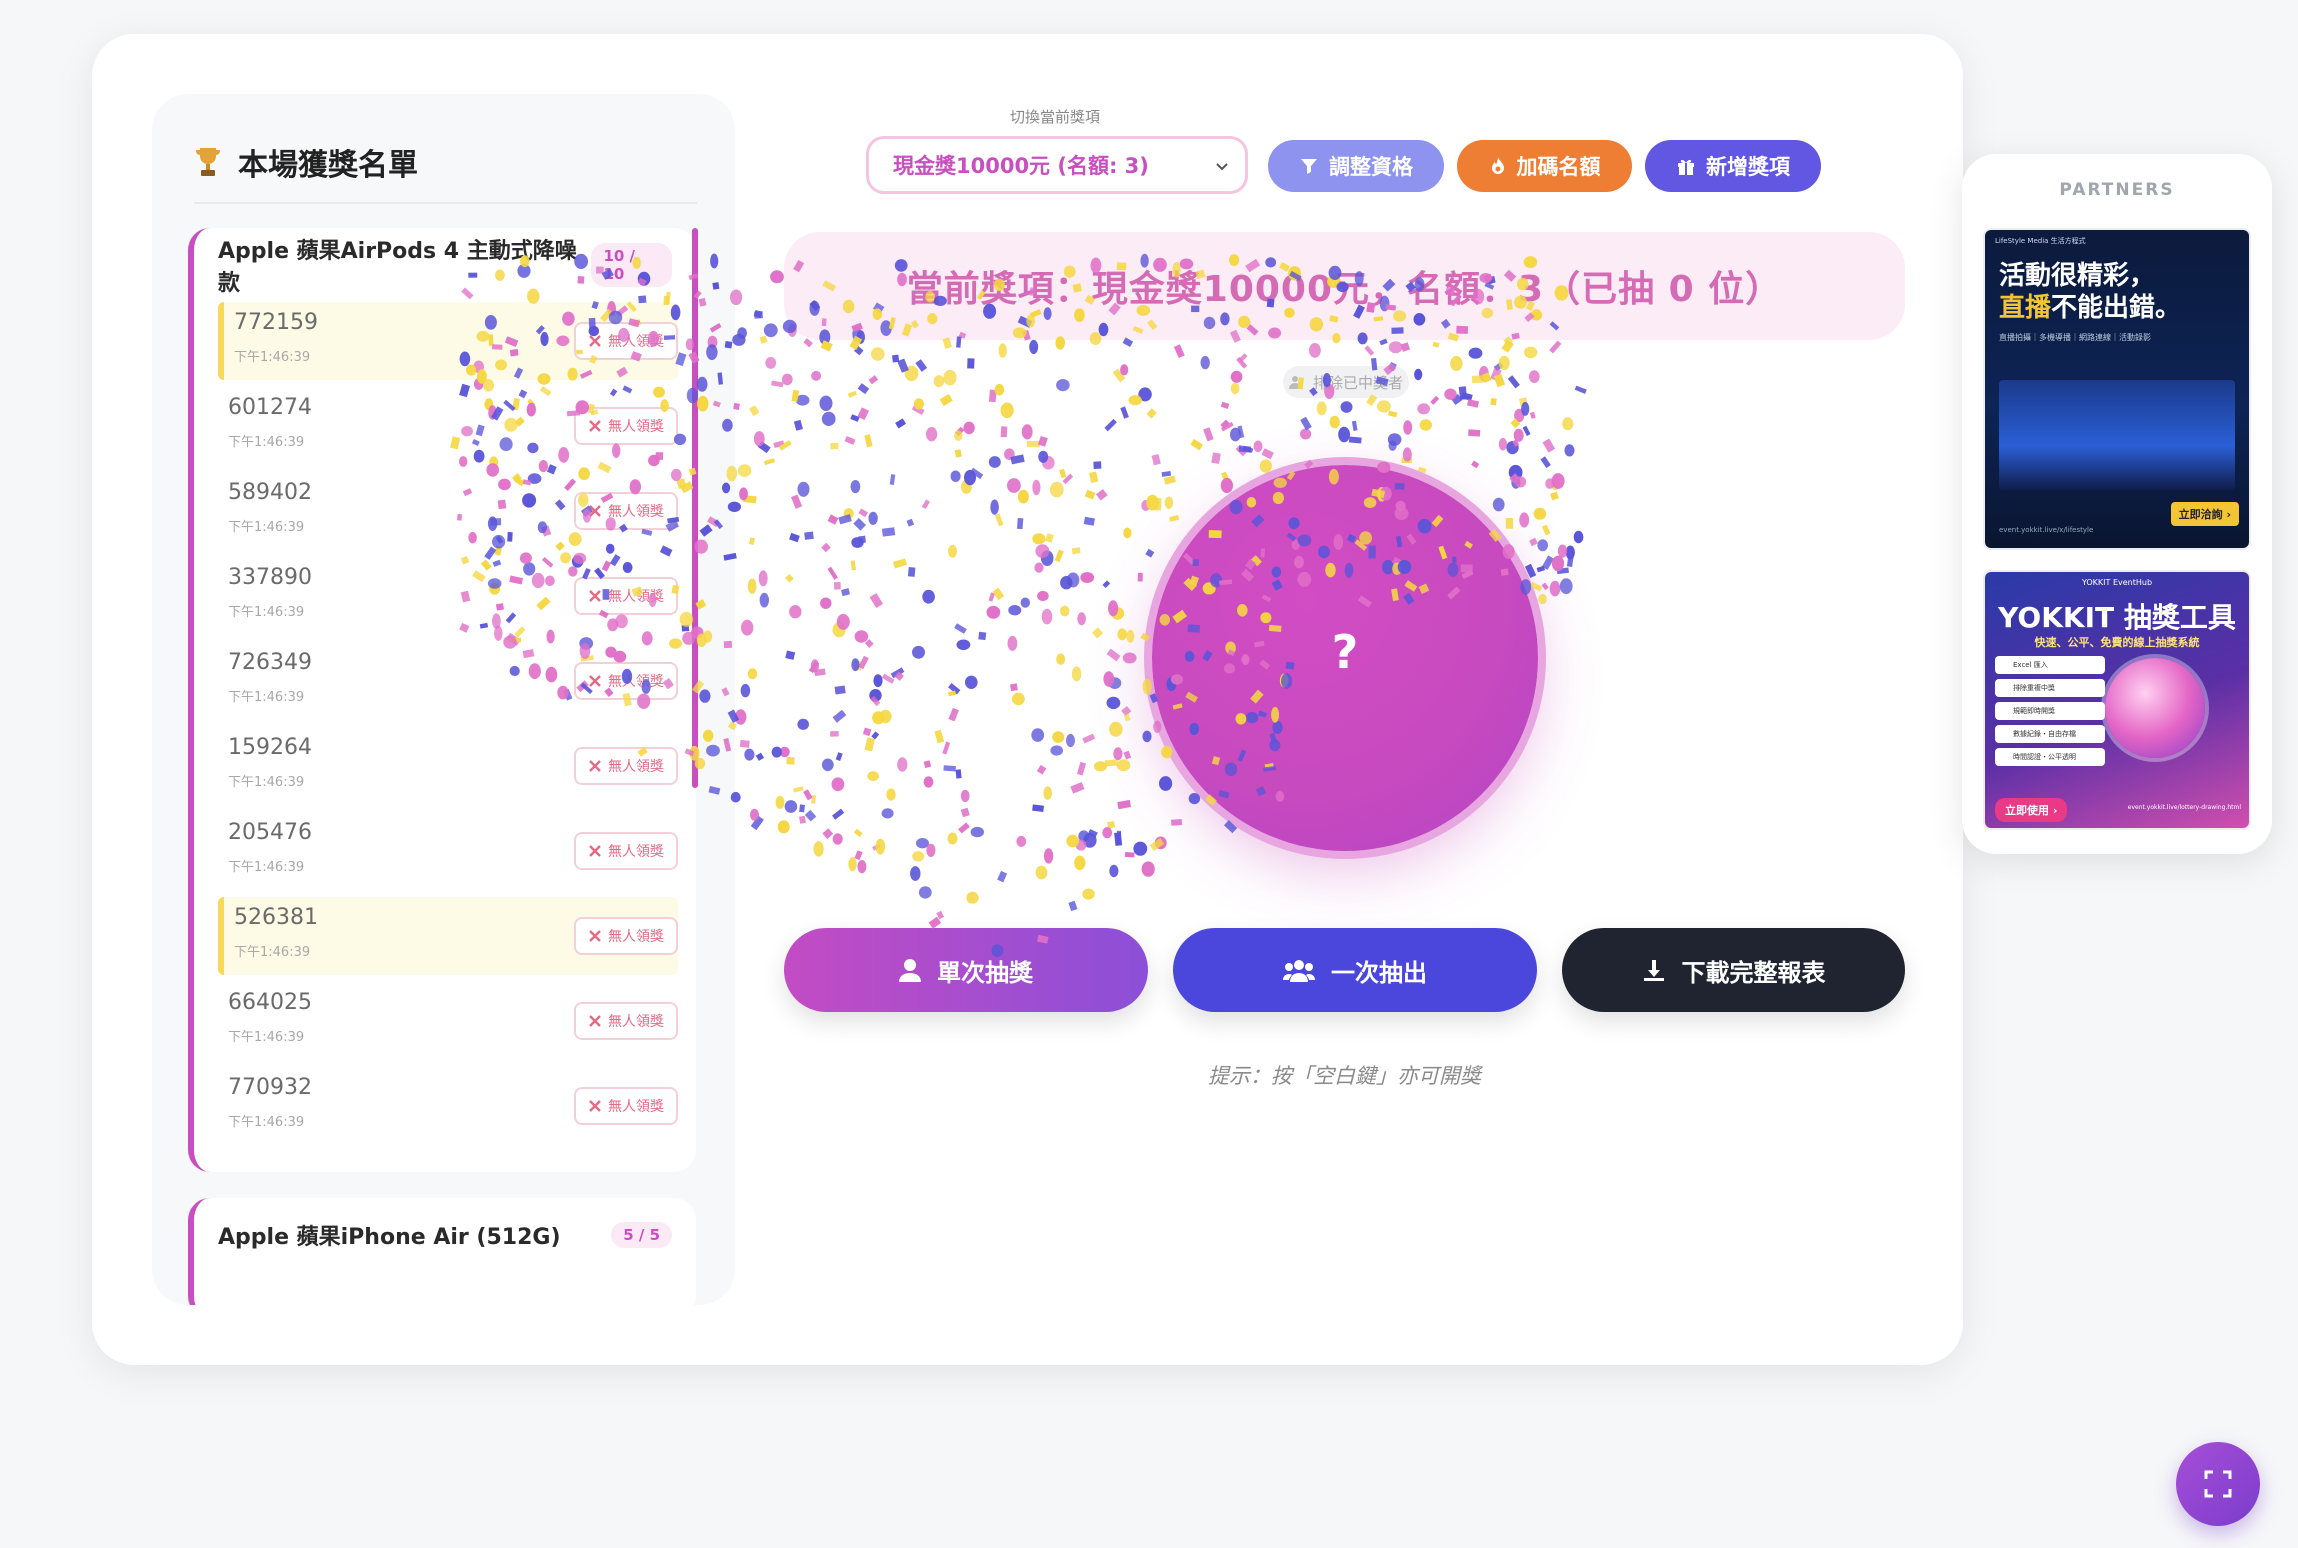  I want to click on bonus-quota-label: 加碼名額, so click(1558, 167).